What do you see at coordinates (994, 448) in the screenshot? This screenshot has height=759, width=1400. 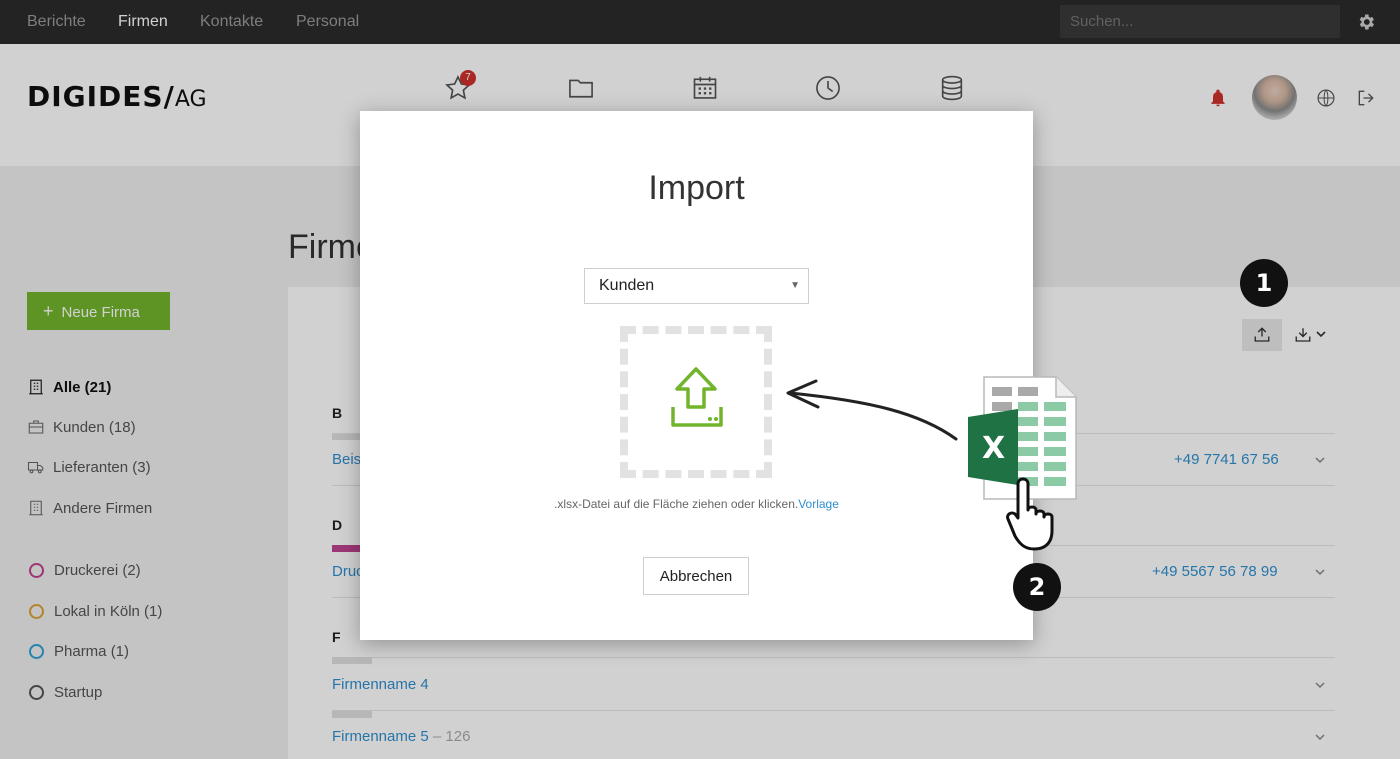 I see `excel-letter: X` at bounding box center [994, 448].